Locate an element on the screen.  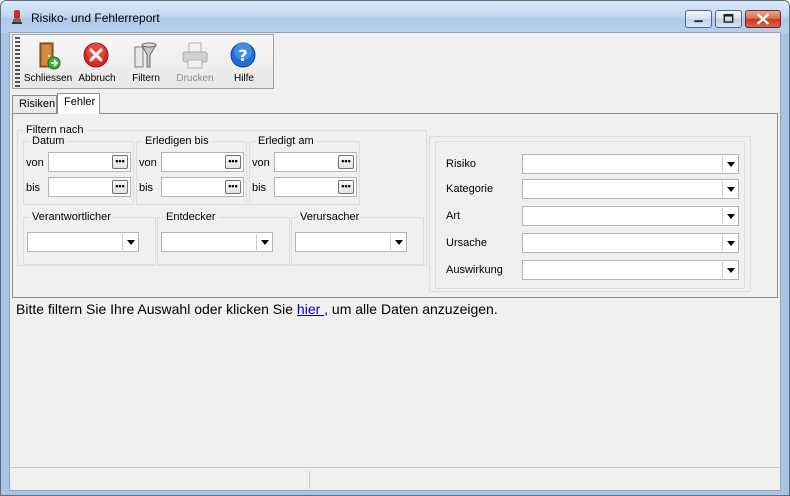
verursacher-select is located at coordinates (351, 242).